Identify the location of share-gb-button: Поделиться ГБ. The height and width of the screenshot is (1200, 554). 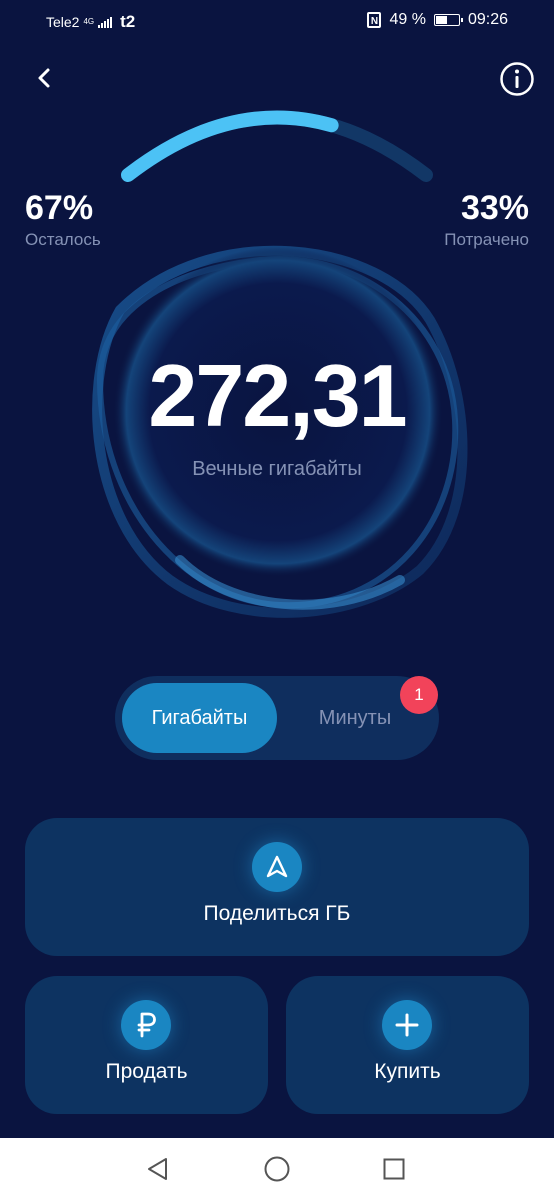
(277, 887).